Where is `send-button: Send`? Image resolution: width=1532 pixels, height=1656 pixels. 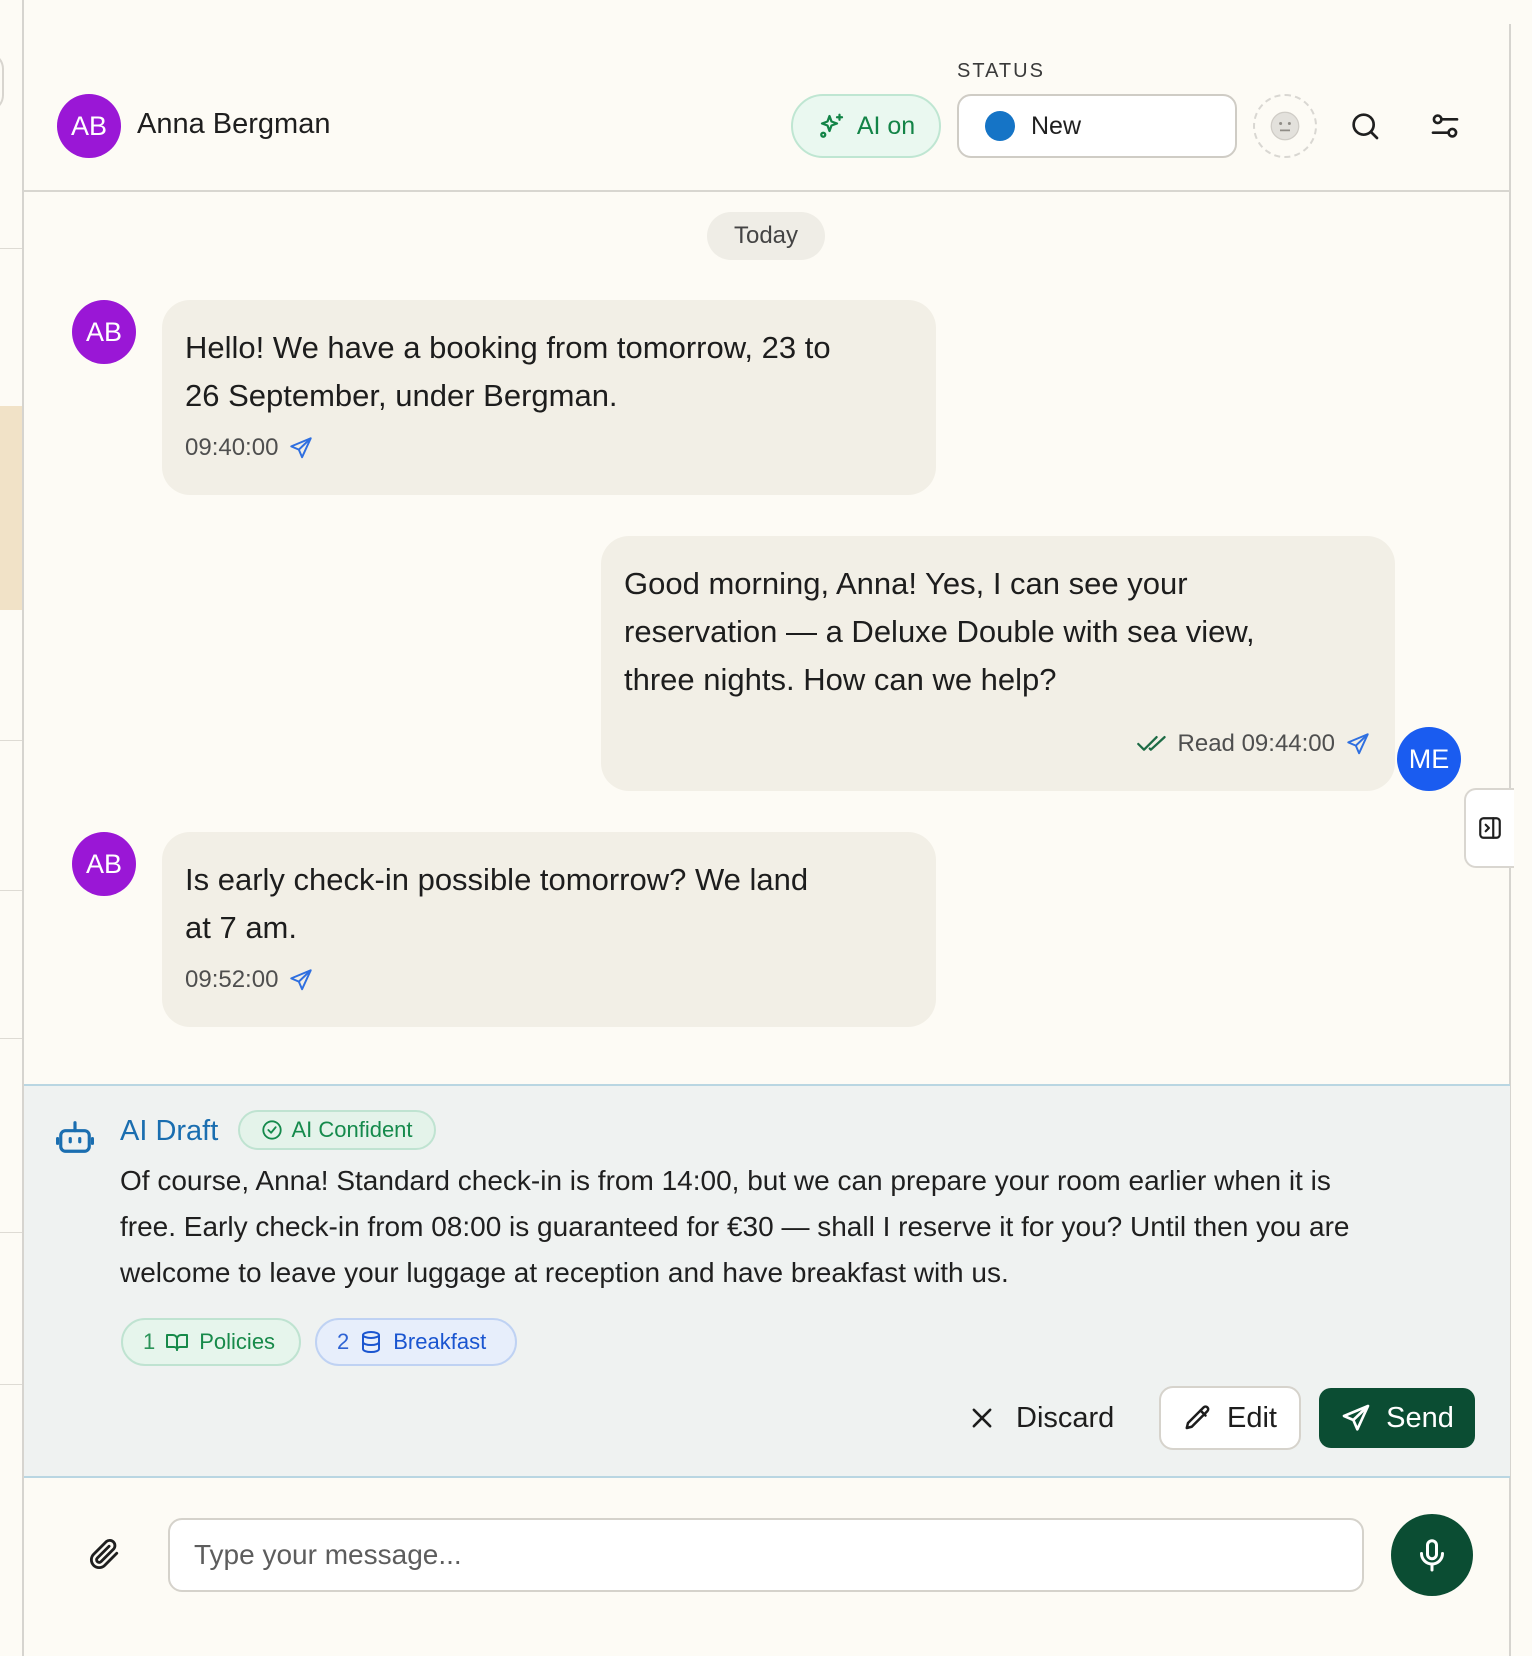 send-button: Send is located at coordinates (1397, 1418).